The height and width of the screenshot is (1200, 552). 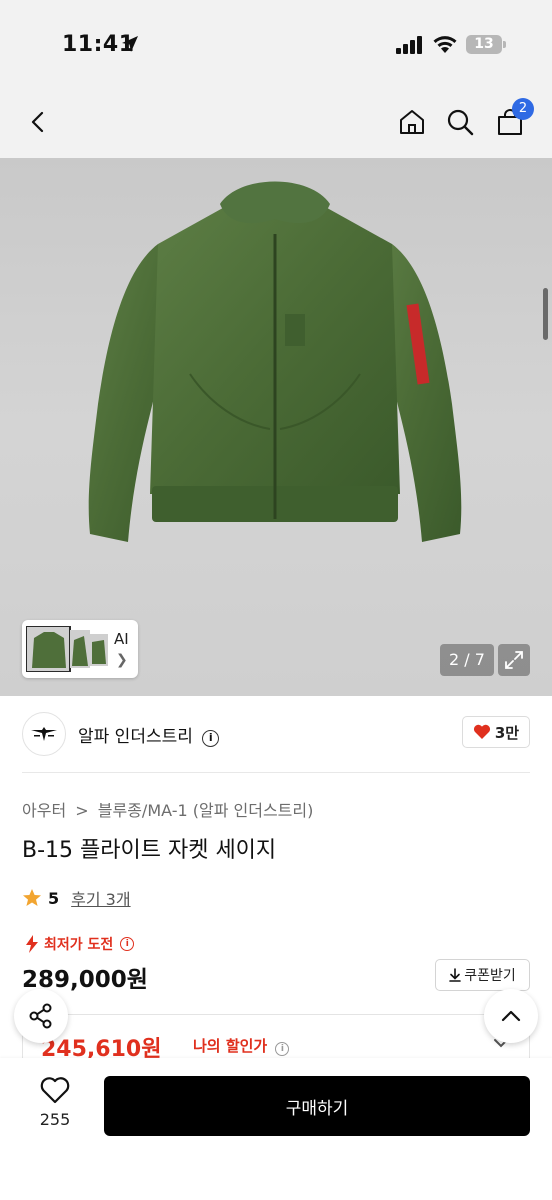 I want to click on rating-row: 5 후기 3개, so click(x=76, y=898).